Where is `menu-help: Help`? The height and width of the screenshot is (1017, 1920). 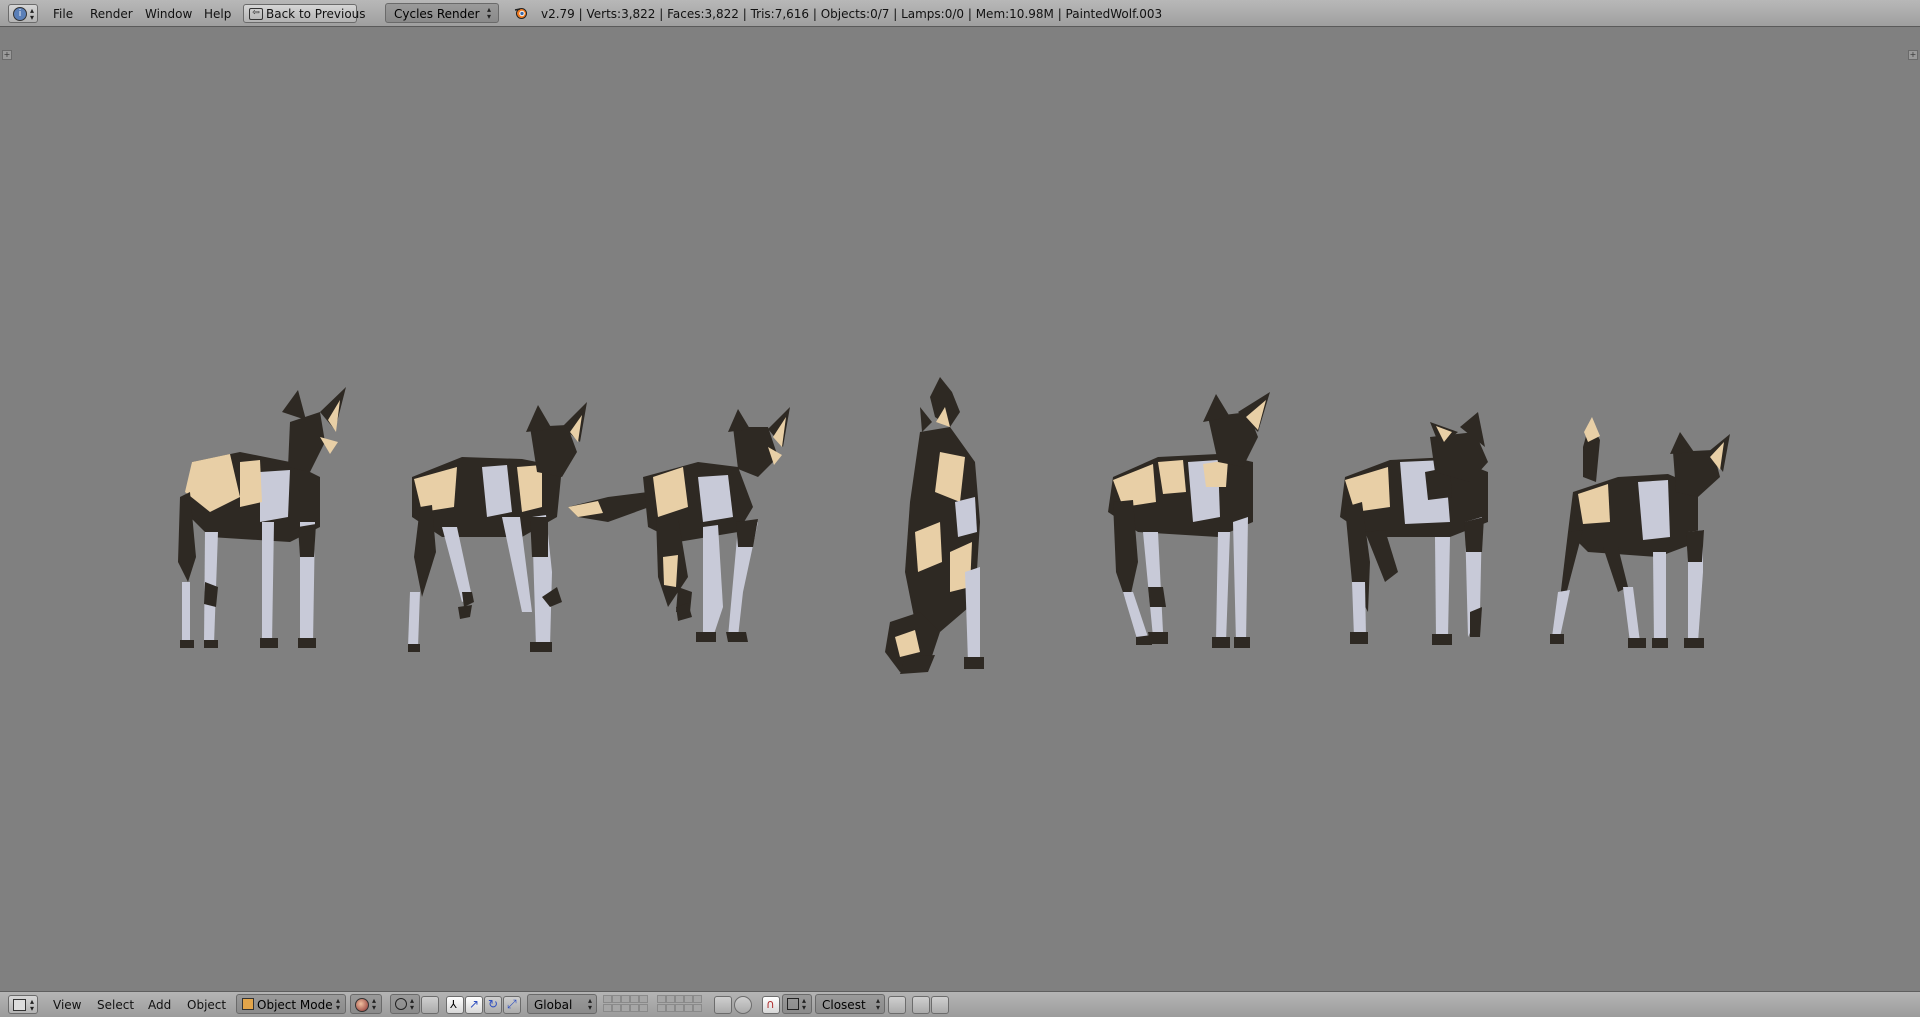
menu-help: Help is located at coordinates (217, 14).